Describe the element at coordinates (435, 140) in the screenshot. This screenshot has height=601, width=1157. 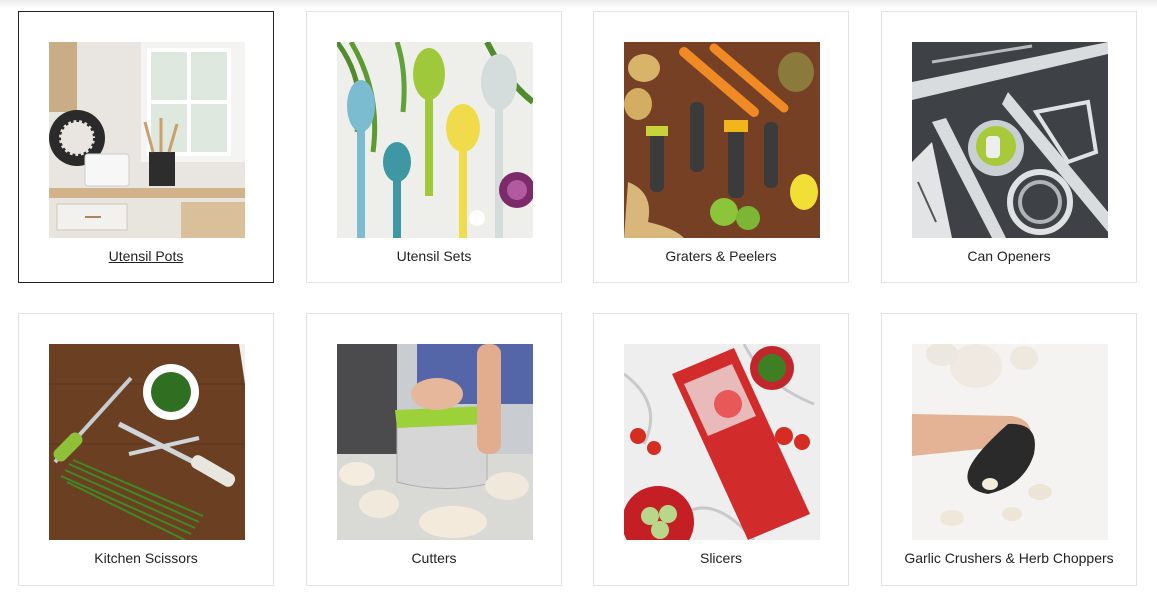
I see `utensil-sets-photo` at that location.